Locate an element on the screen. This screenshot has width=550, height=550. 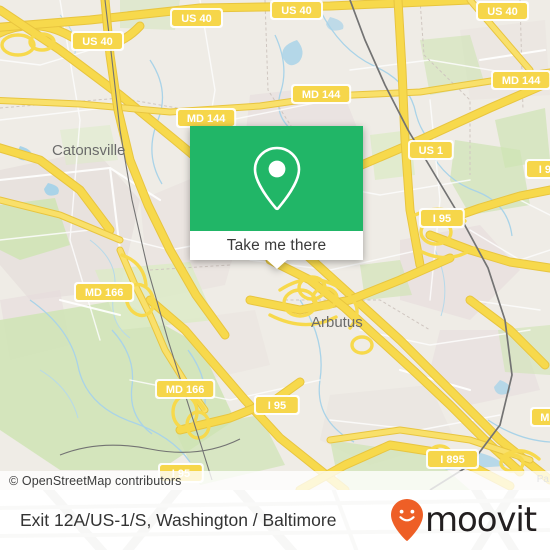
road-shield: MD 29 is located at coordinates (540, 417).